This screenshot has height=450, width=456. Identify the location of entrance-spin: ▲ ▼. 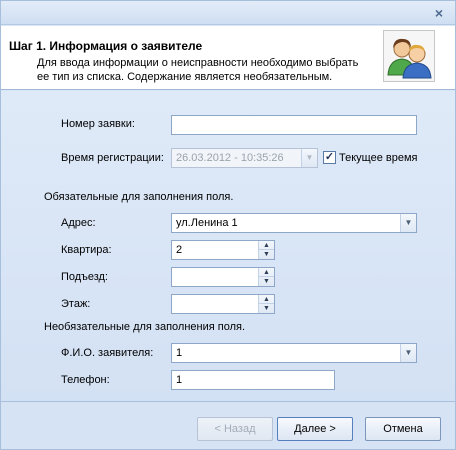
(266, 277).